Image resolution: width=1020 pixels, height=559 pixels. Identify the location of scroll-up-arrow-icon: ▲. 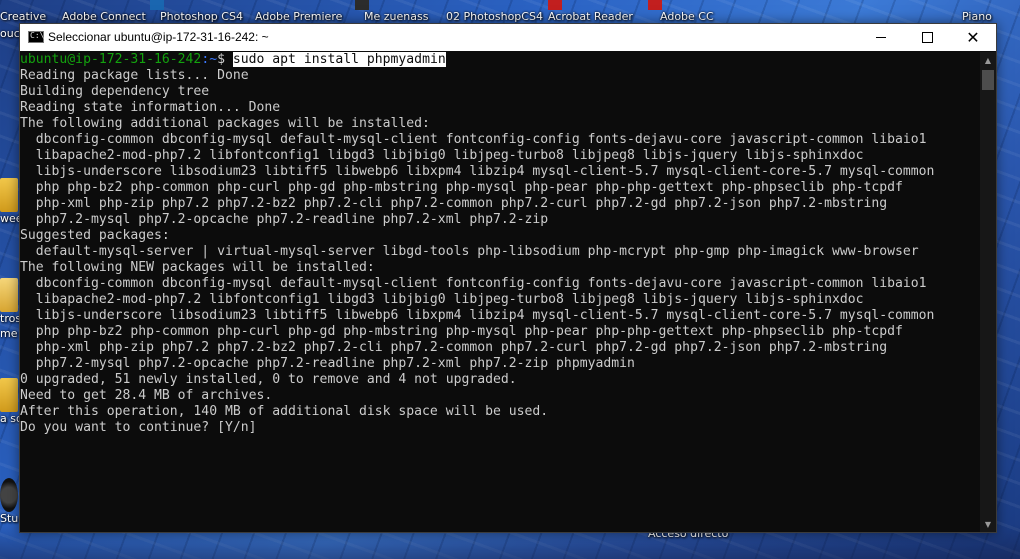
(988, 60).